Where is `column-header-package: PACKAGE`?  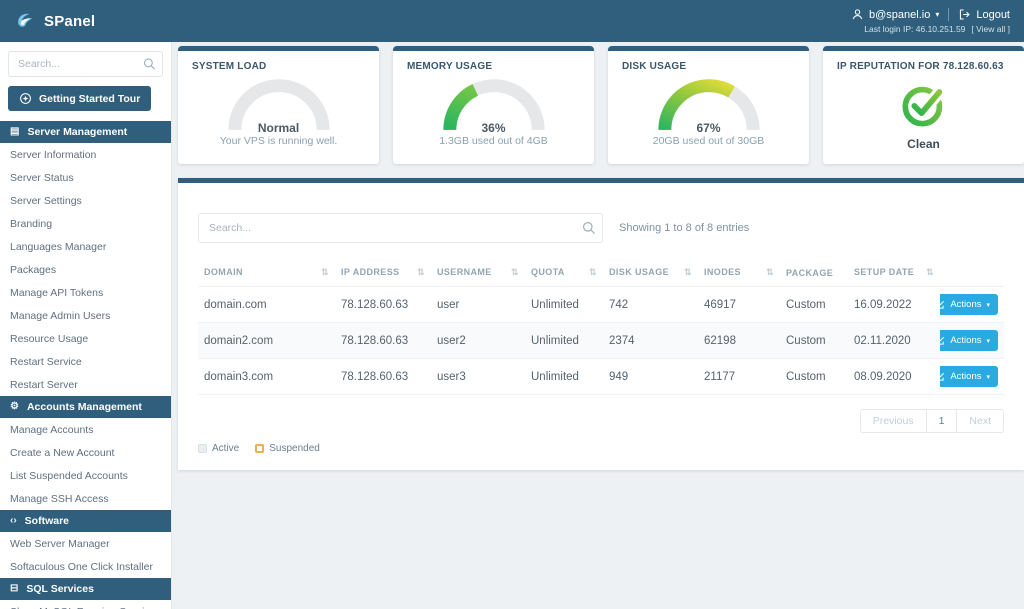
column-header-package: PACKAGE is located at coordinates (814, 273).